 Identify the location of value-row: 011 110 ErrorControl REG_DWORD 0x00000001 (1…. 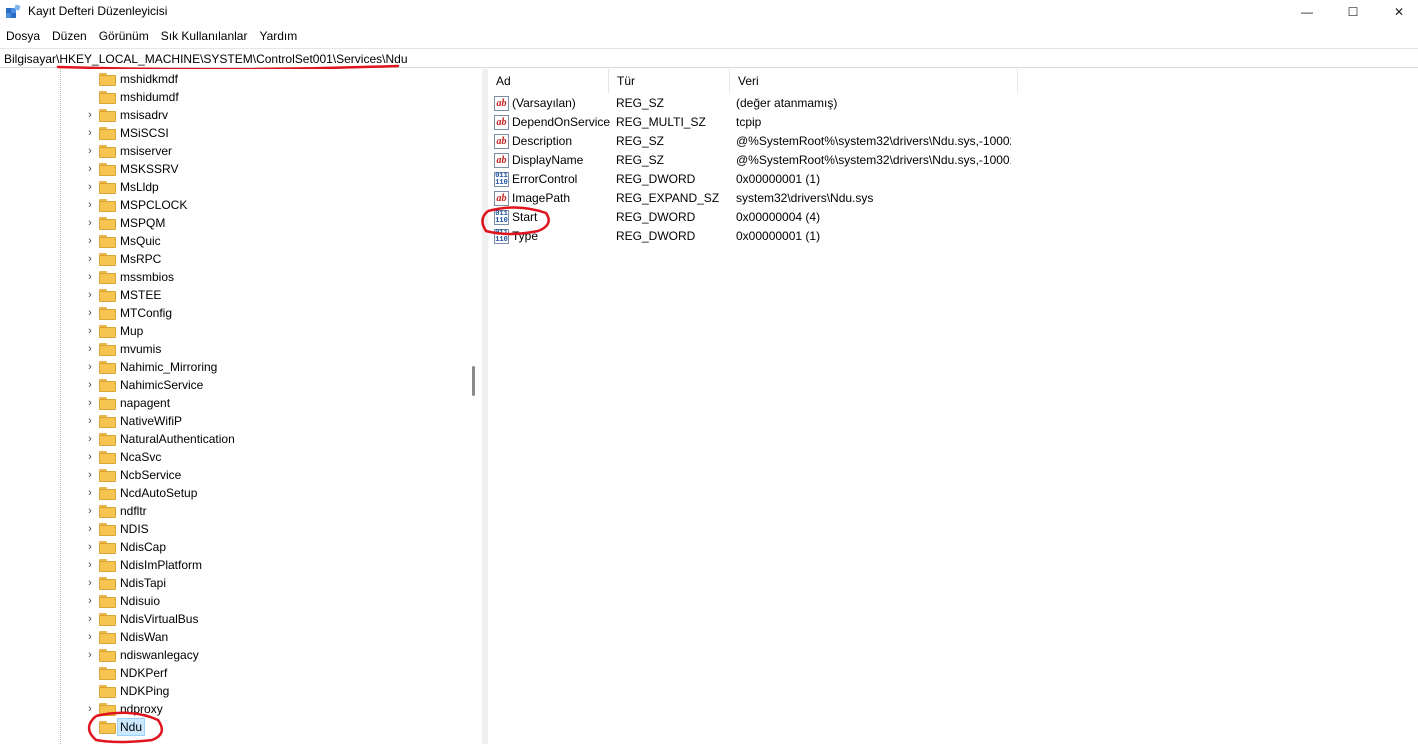
(953, 179).